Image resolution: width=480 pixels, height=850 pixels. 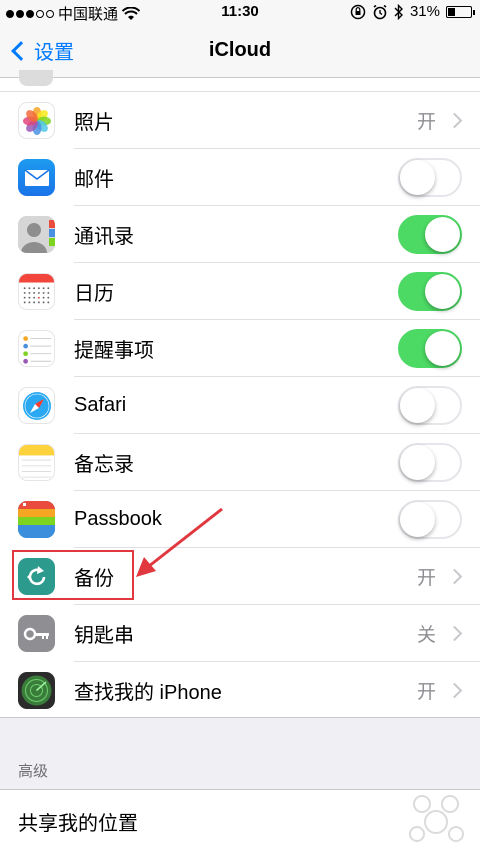 What do you see at coordinates (426, 635) in the screenshot?
I see `row-value: 关` at bounding box center [426, 635].